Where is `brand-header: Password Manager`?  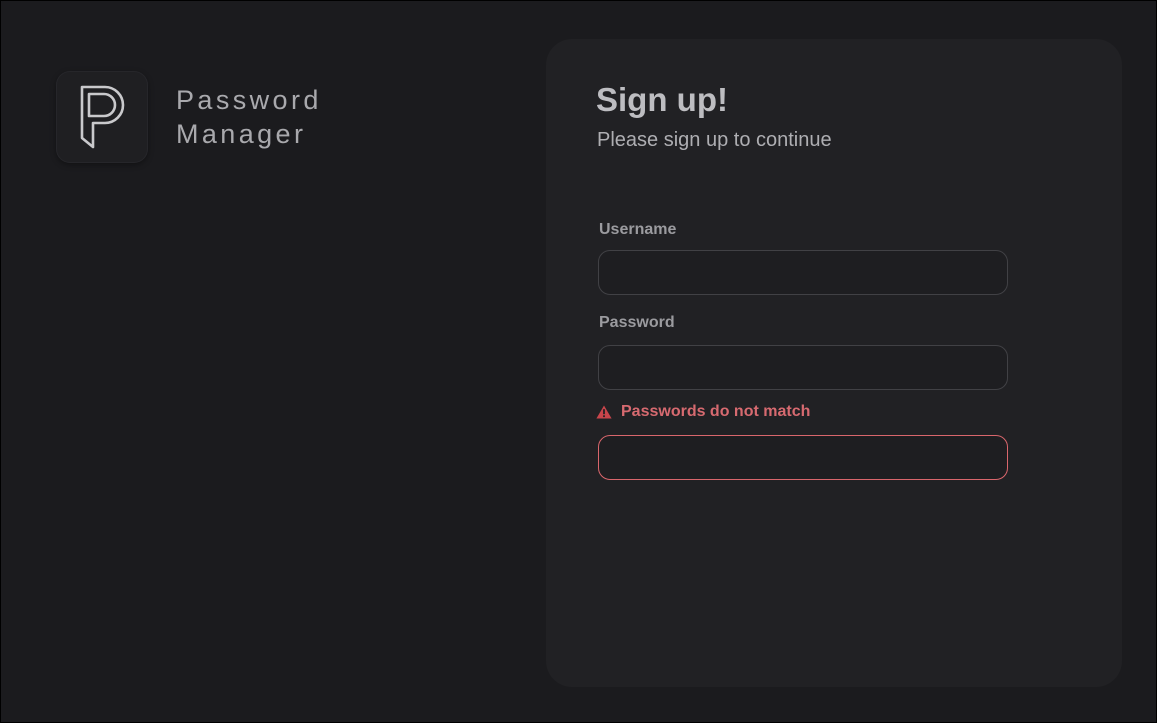
brand-header: Password Manager is located at coordinates (189, 117).